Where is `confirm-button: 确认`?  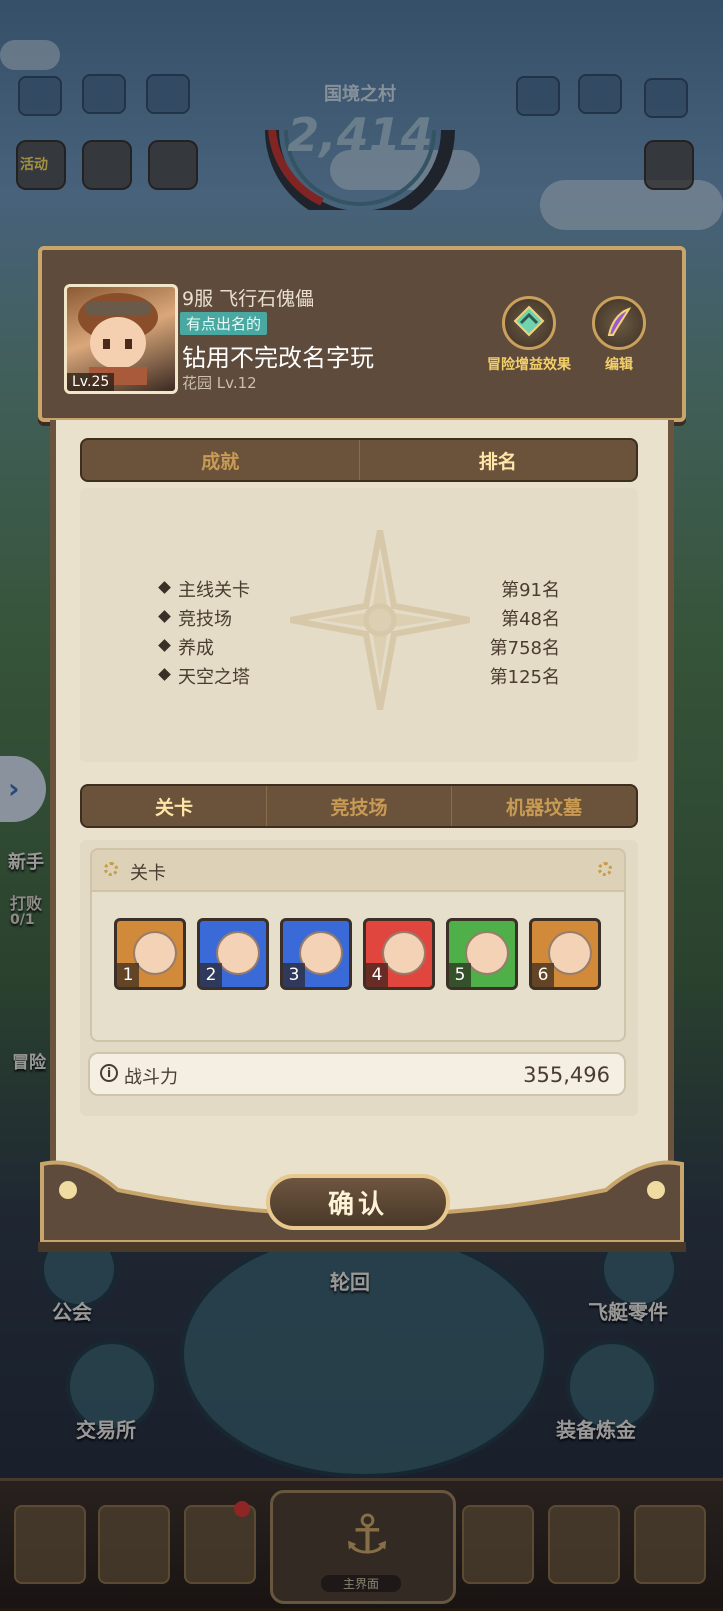
confirm-button: 确认 is located at coordinates (358, 1202).